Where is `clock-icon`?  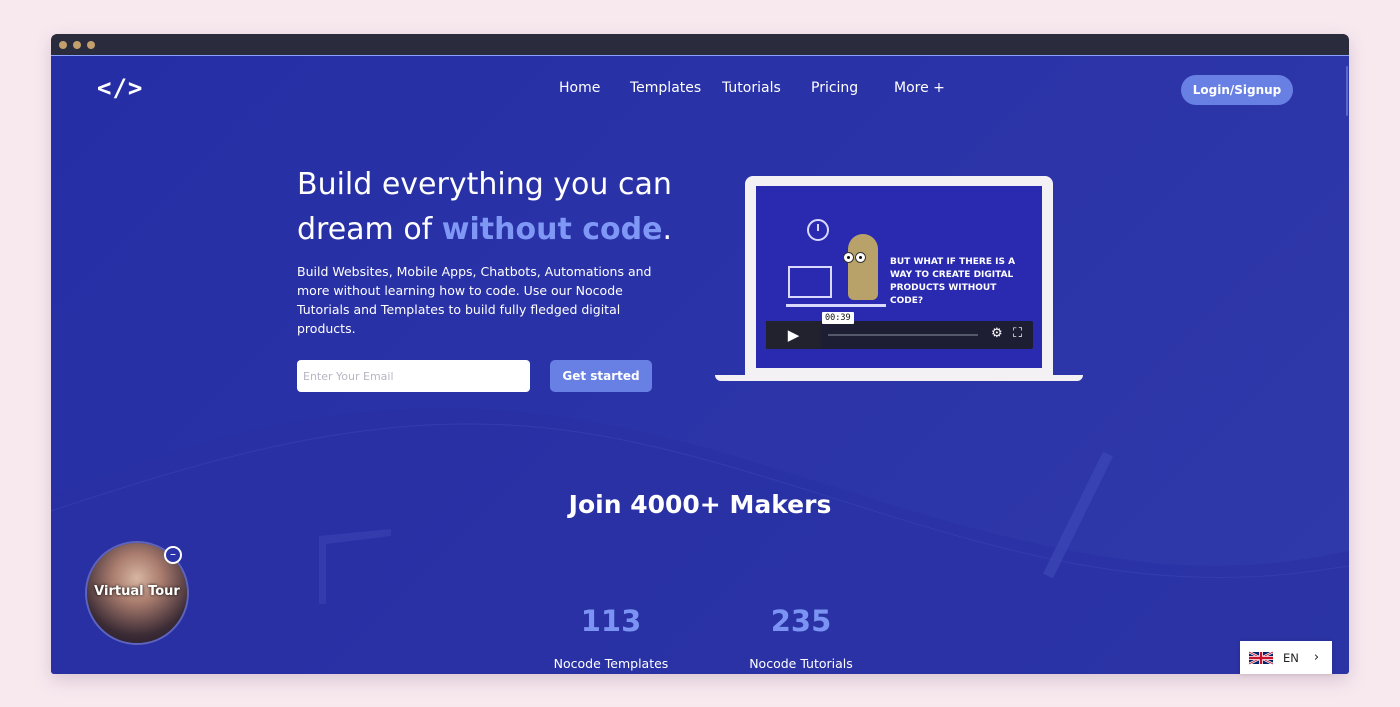 clock-icon is located at coordinates (818, 230).